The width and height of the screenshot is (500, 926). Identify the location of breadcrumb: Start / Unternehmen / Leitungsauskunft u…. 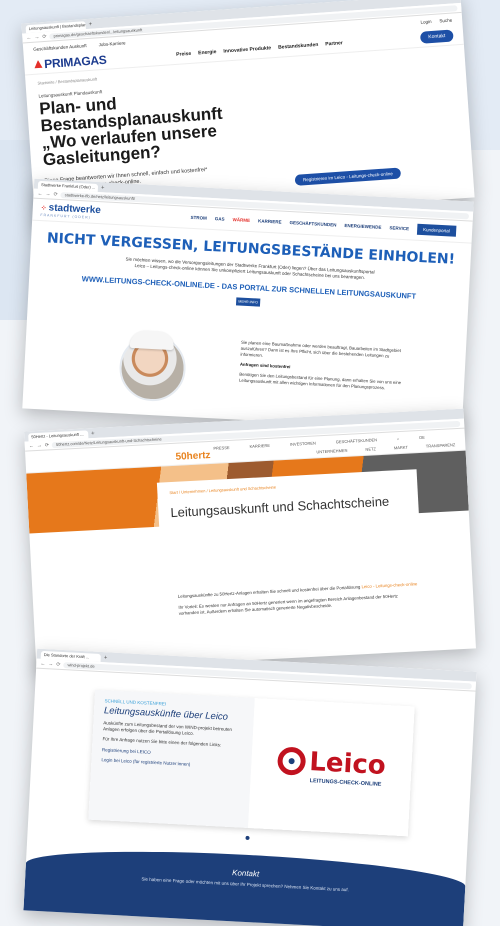
(223, 490).